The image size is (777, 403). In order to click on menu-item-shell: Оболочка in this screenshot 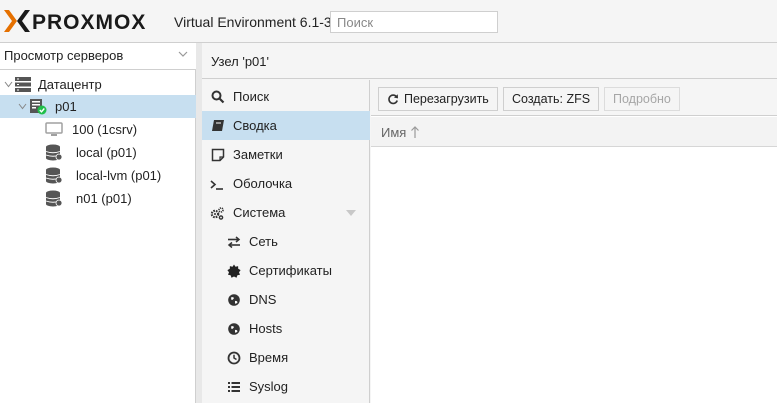, I will do `click(286, 183)`.